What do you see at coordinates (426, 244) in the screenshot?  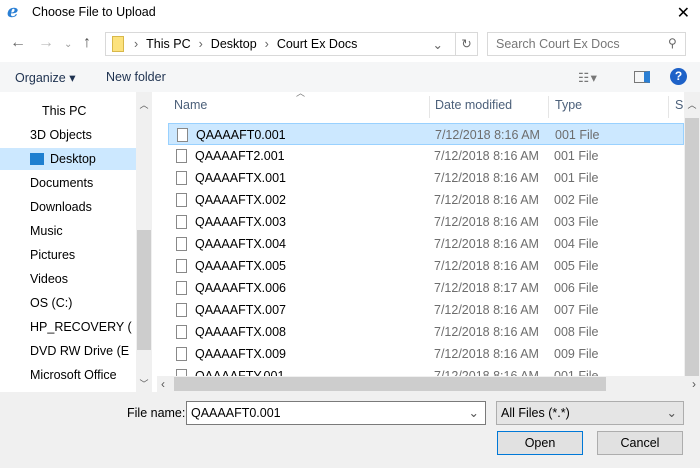 I see `file-row: QAAAAFTX.004 7/12/2018 8:16 AM 004 File` at bounding box center [426, 244].